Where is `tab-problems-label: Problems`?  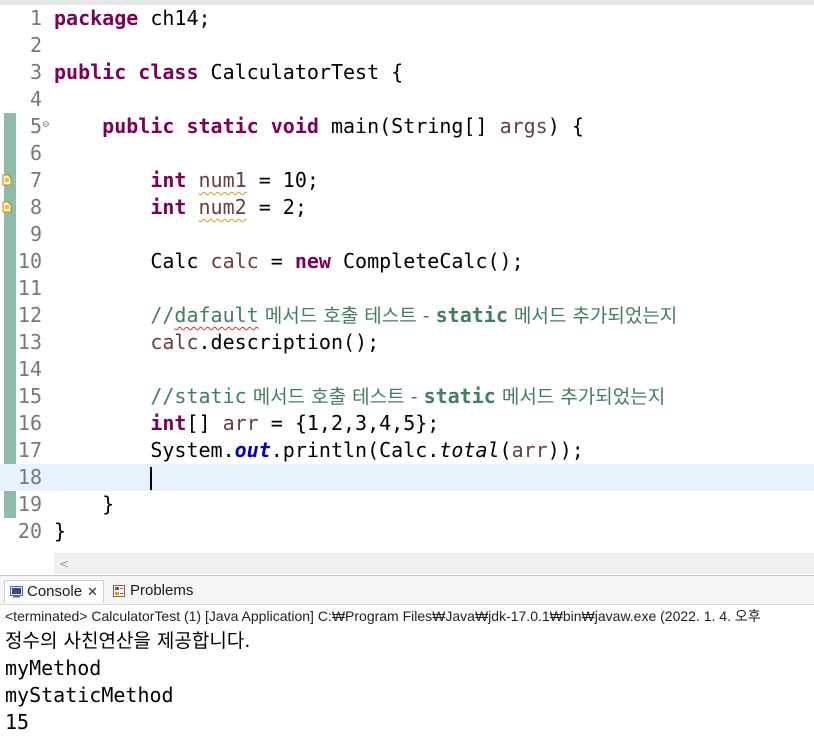 tab-problems-label: Problems is located at coordinates (162, 590).